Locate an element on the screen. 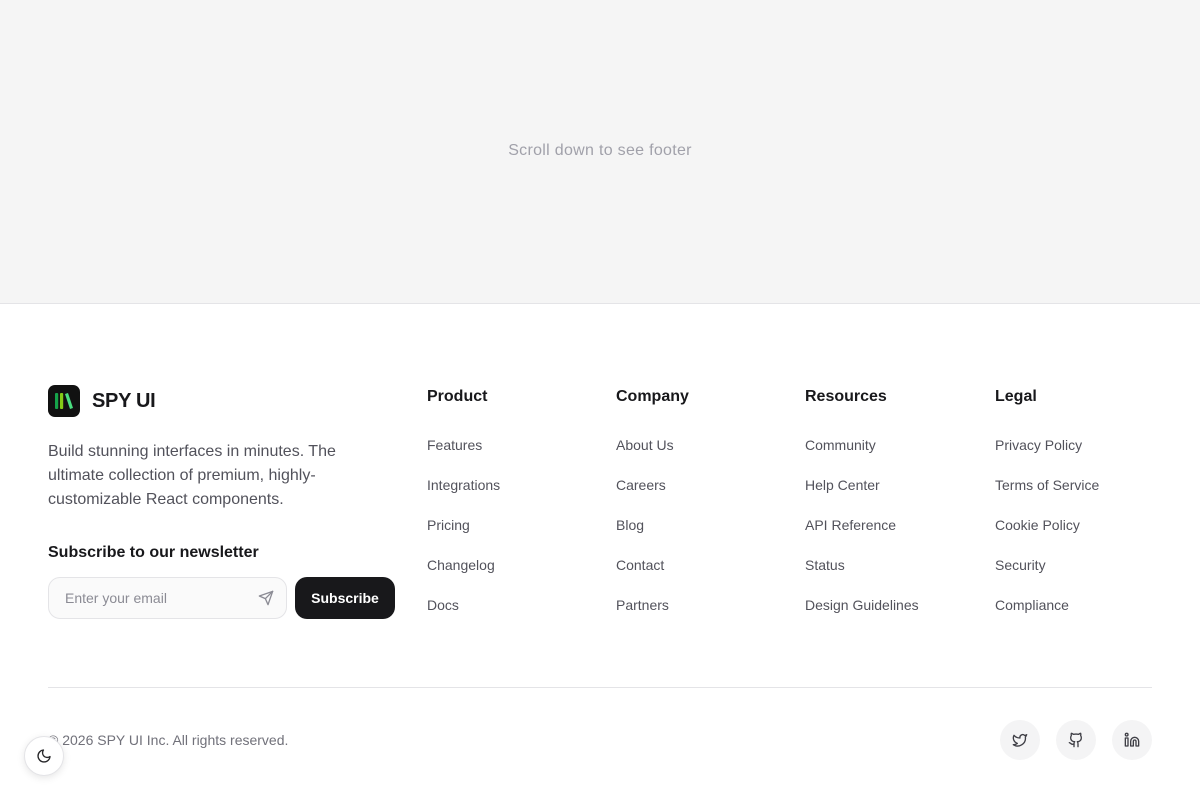  list-item: API Reference is located at coordinates (890, 536).